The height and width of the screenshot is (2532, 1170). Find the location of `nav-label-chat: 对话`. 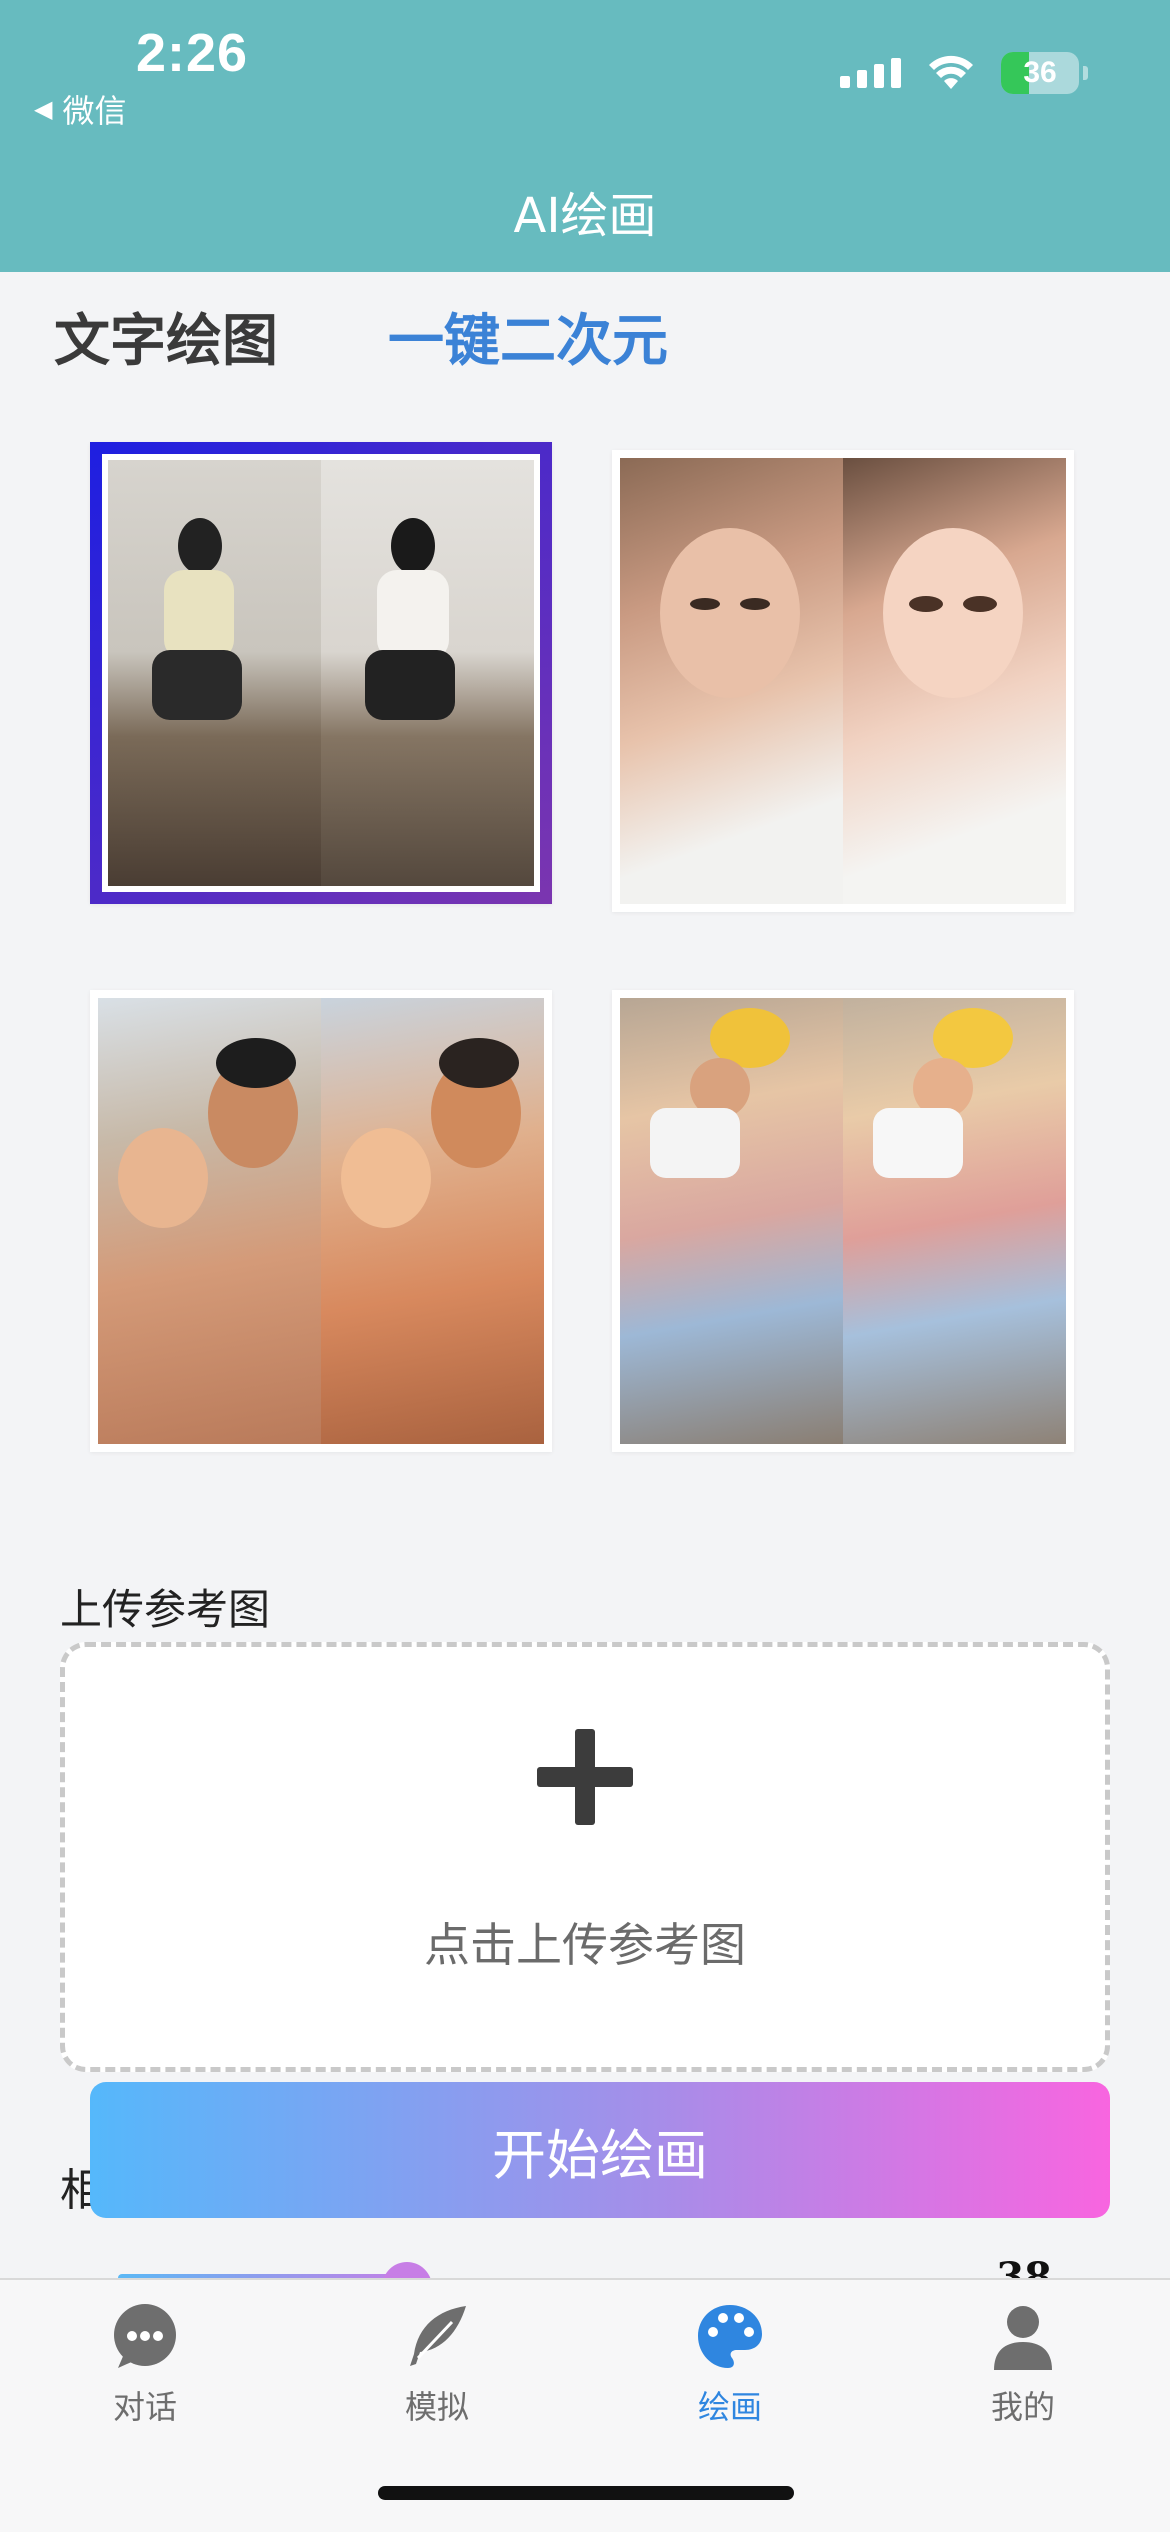

nav-label-chat: 对话 is located at coordinates (144, 2407).